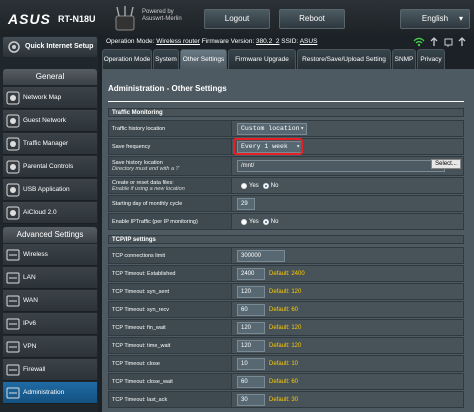 Image resolution: width=474 pixels, height=412 pixels. Describe the element at coordinates (29, 277) in the screenshot. I see `sidebar-item-label: LAN` at that location.